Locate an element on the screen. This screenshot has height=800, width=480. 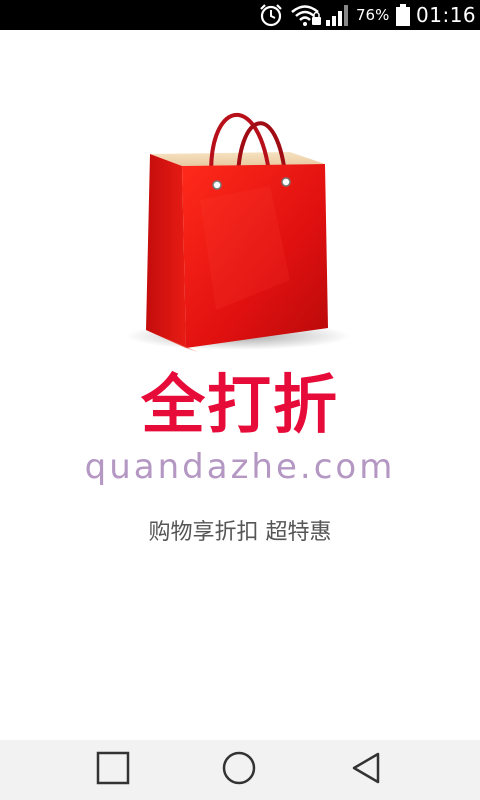
navigation-bar is located at coordinates (240, 770).